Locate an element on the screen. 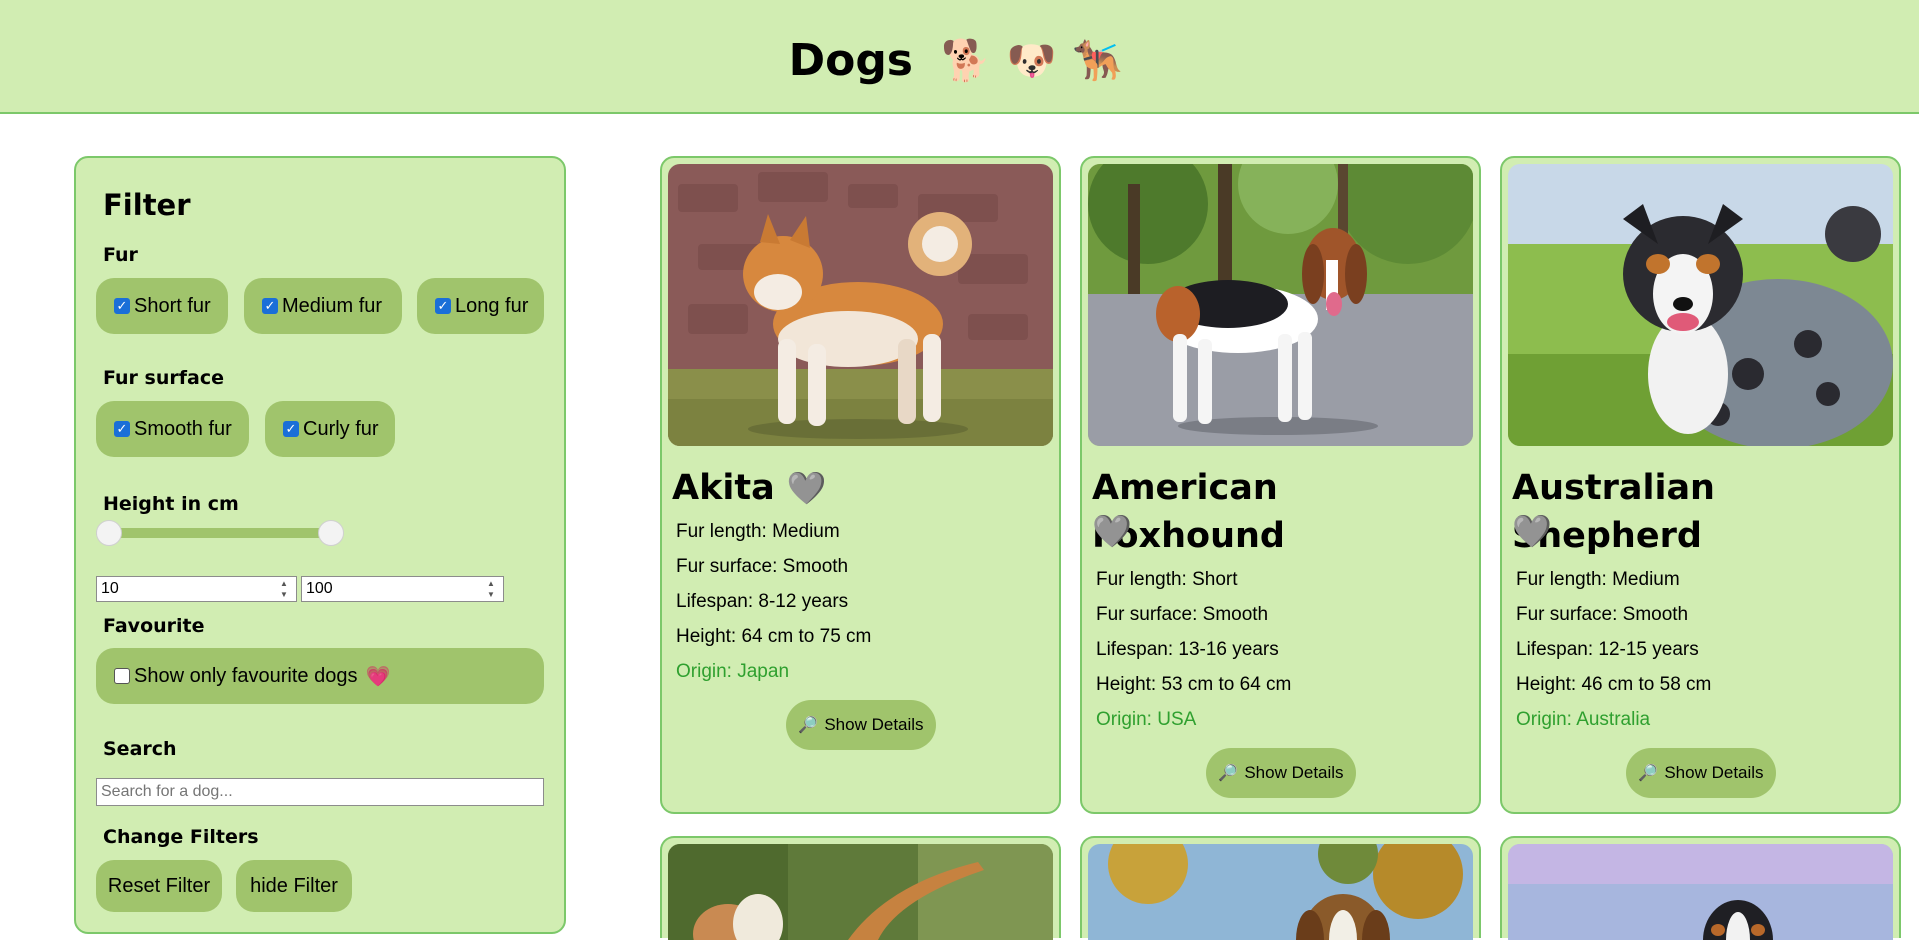  reset-filter-button: Reset Filter is located at coordinates (159, 886).